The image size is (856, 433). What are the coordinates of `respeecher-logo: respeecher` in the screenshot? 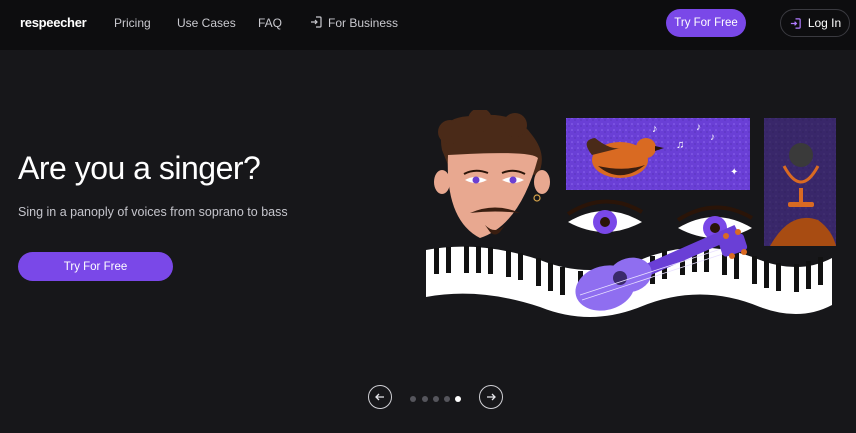 It's located at (53, 22).